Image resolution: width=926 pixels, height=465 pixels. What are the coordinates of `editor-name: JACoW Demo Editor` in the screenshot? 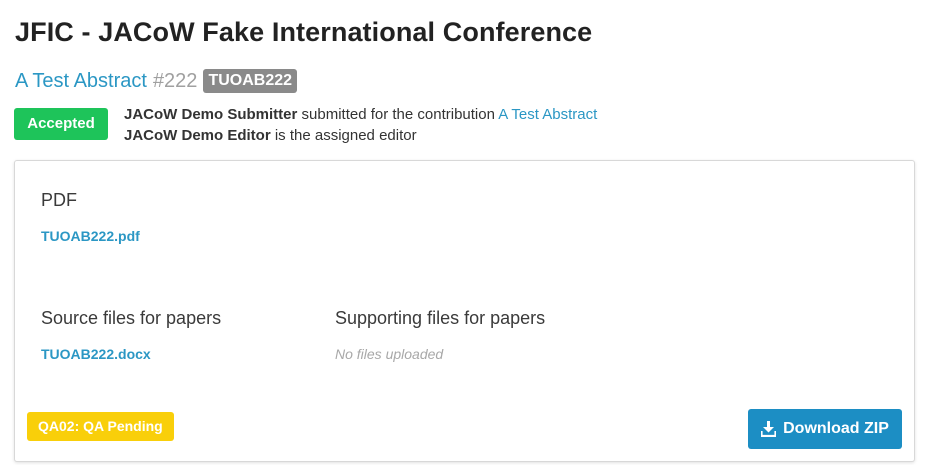 It's located at (197, 135).